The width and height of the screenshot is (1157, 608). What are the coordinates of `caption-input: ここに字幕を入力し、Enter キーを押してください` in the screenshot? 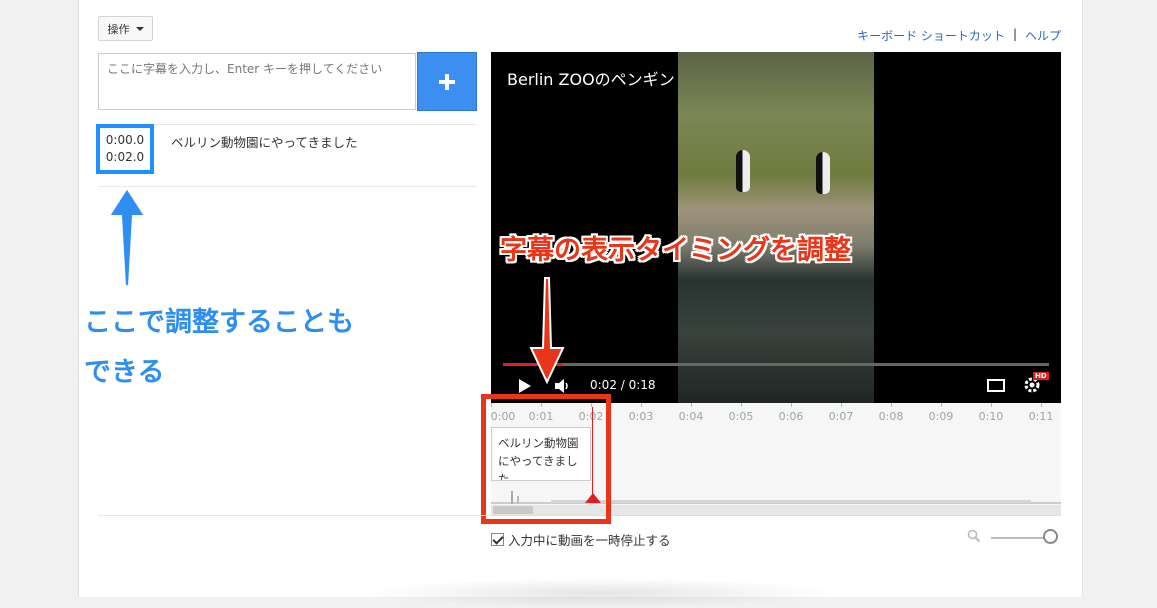 It's located at (257, 81).